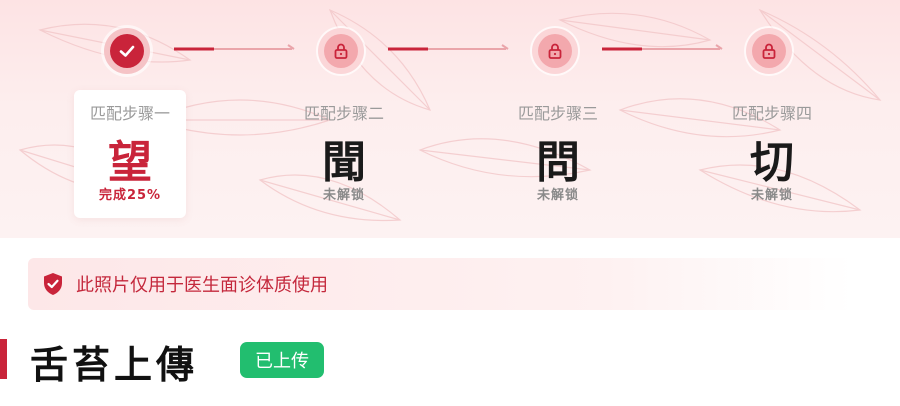 Image resolution: width=900 pixels, height=406 pixels. What do you see at coordinates (344, 162) in the screenshot?
I see `step-2-character: 聞` at bounding box center [344, 162].